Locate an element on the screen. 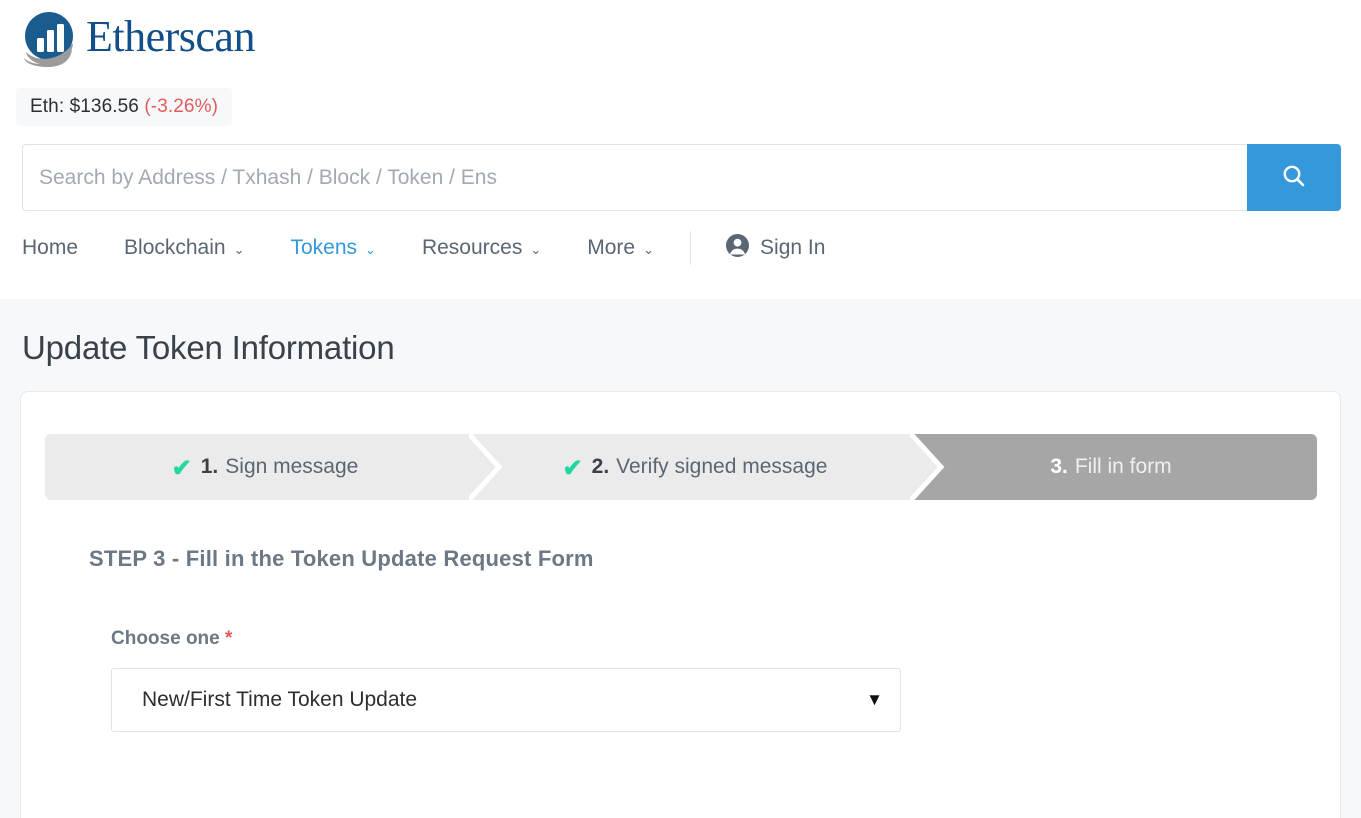  nav-item-tokens: Tokens ⌄ is located at coordinates (333, 248).